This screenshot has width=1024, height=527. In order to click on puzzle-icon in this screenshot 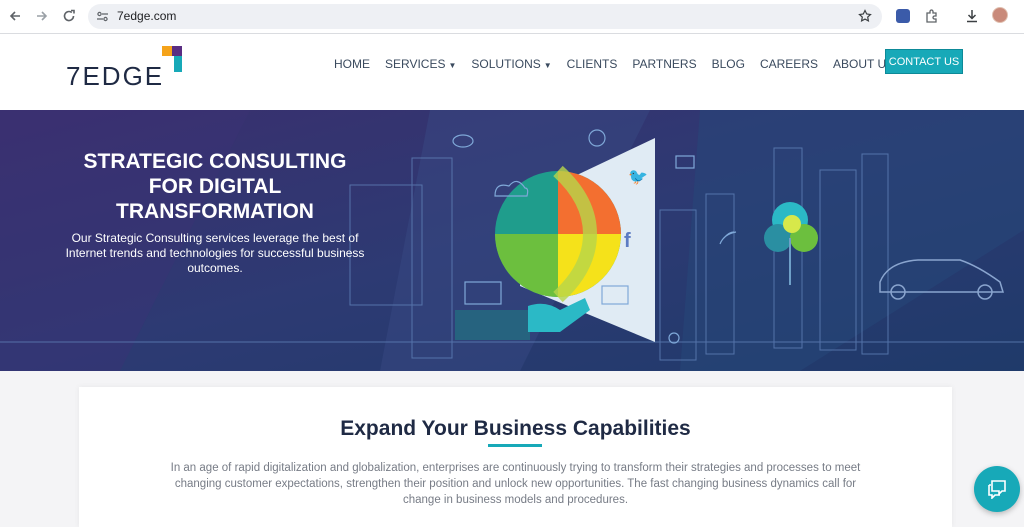, I will do `click(932, 18)`.